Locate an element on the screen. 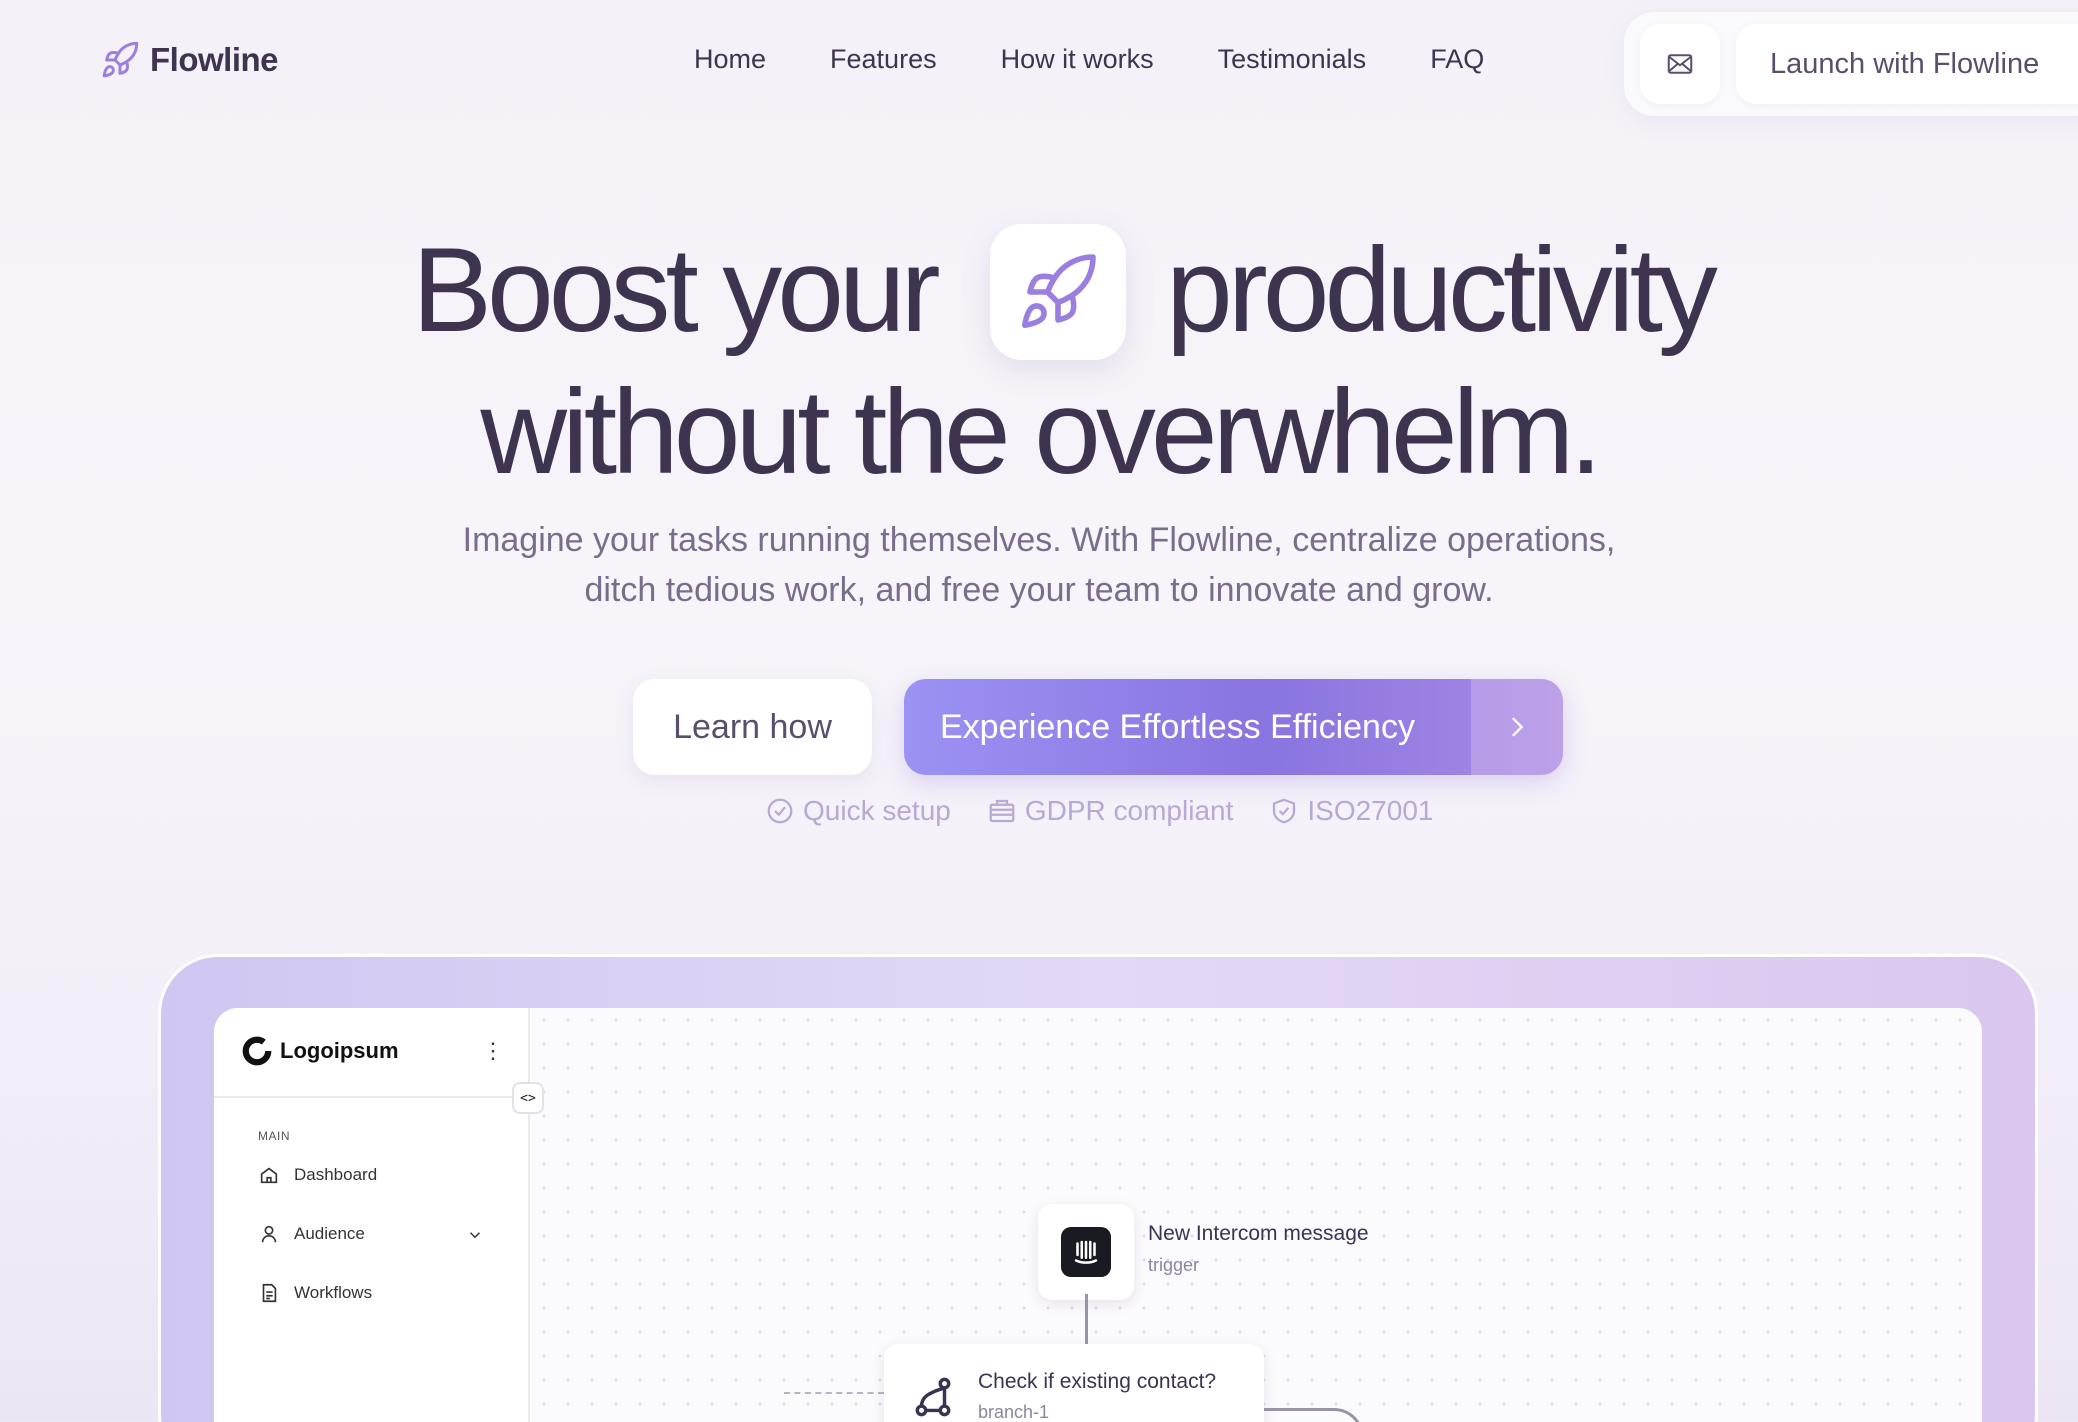 Image resolution: width=2078 pixels, height=1422 pixels. nav-link-testimonials: Testimonials is located at coordinates (1292, 59).